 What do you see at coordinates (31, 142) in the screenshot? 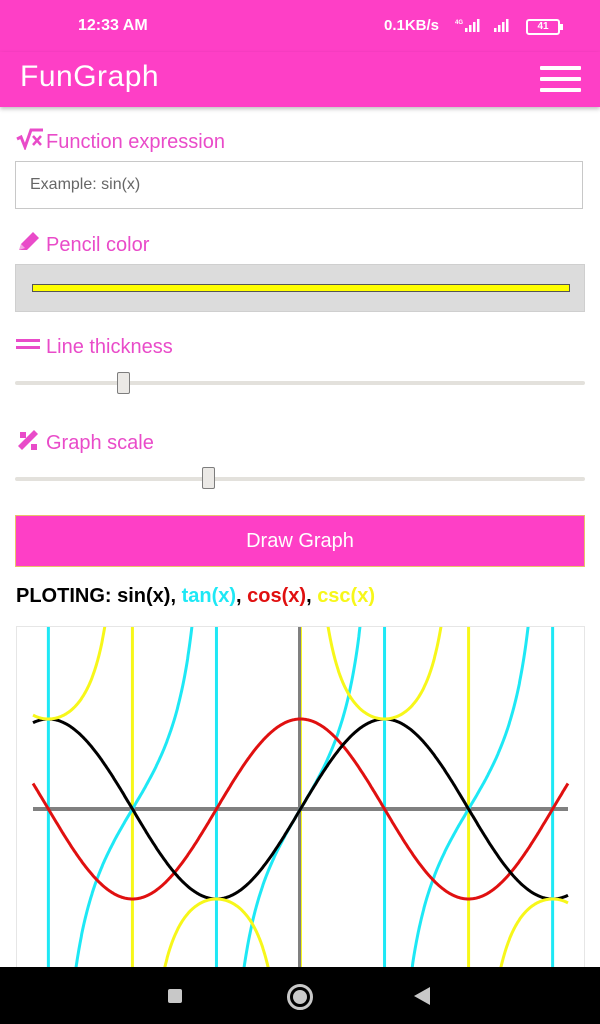
I see `square-root-x-icon` at bounding box center [31, 142].